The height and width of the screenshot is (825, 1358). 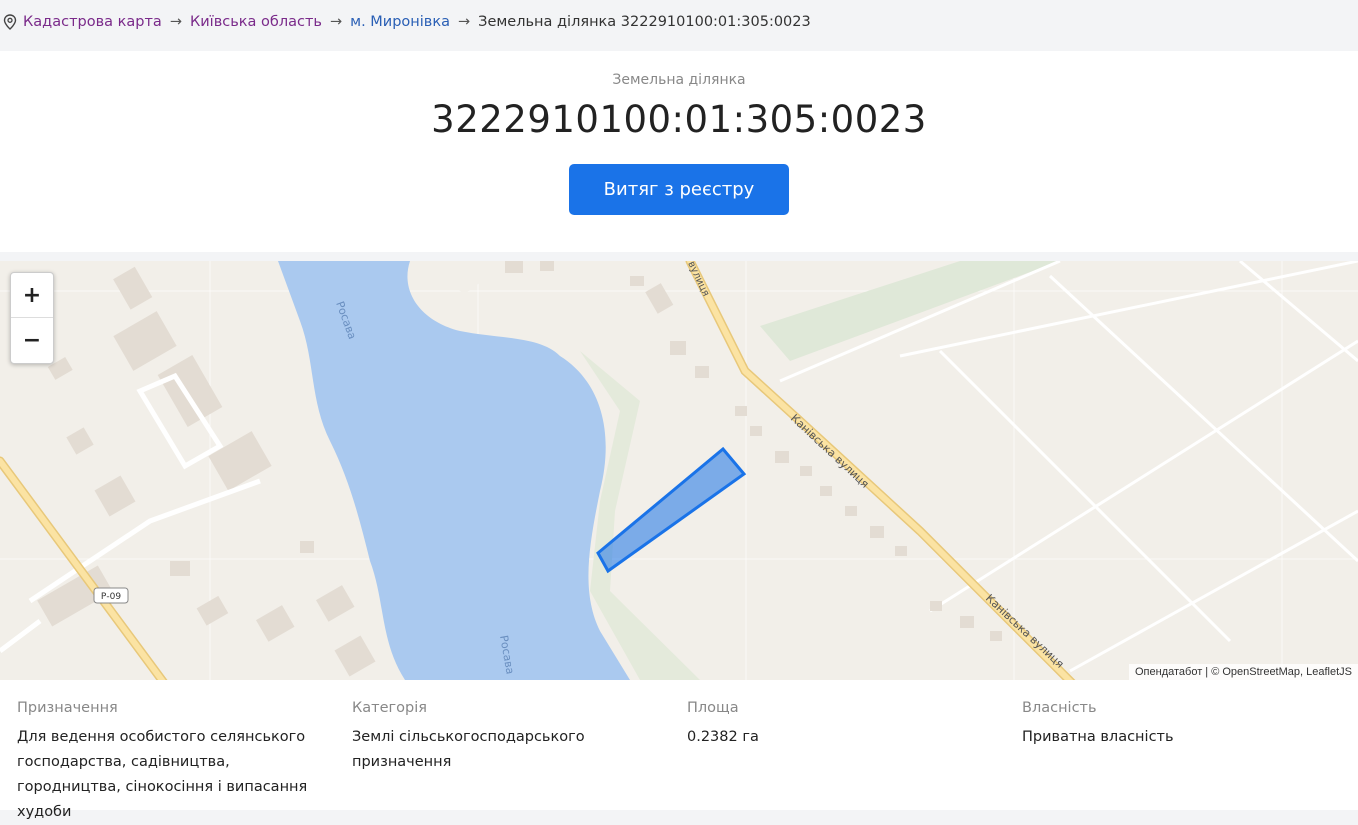 I want to click on info-label: Площа, so click(x=713, y=708).